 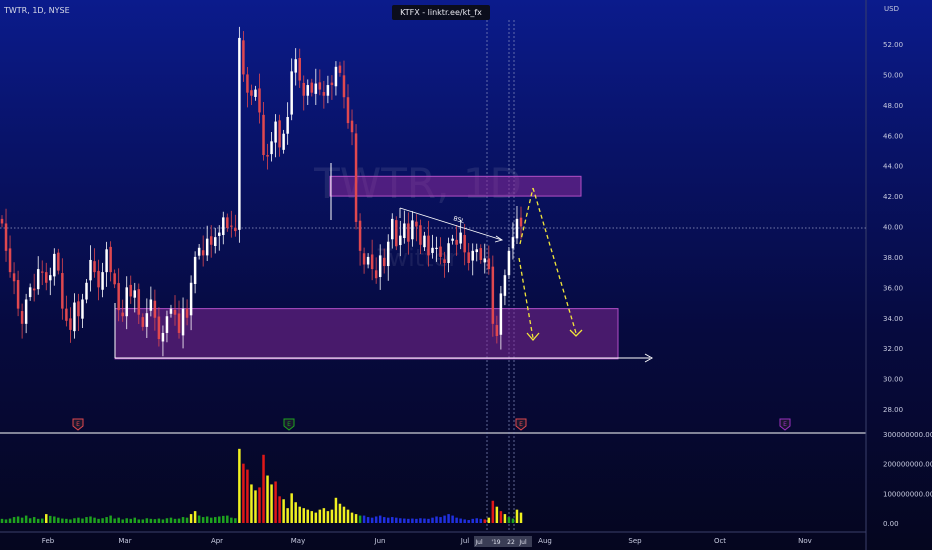 I want to click on supply-zone, so click(x=455, y=186).